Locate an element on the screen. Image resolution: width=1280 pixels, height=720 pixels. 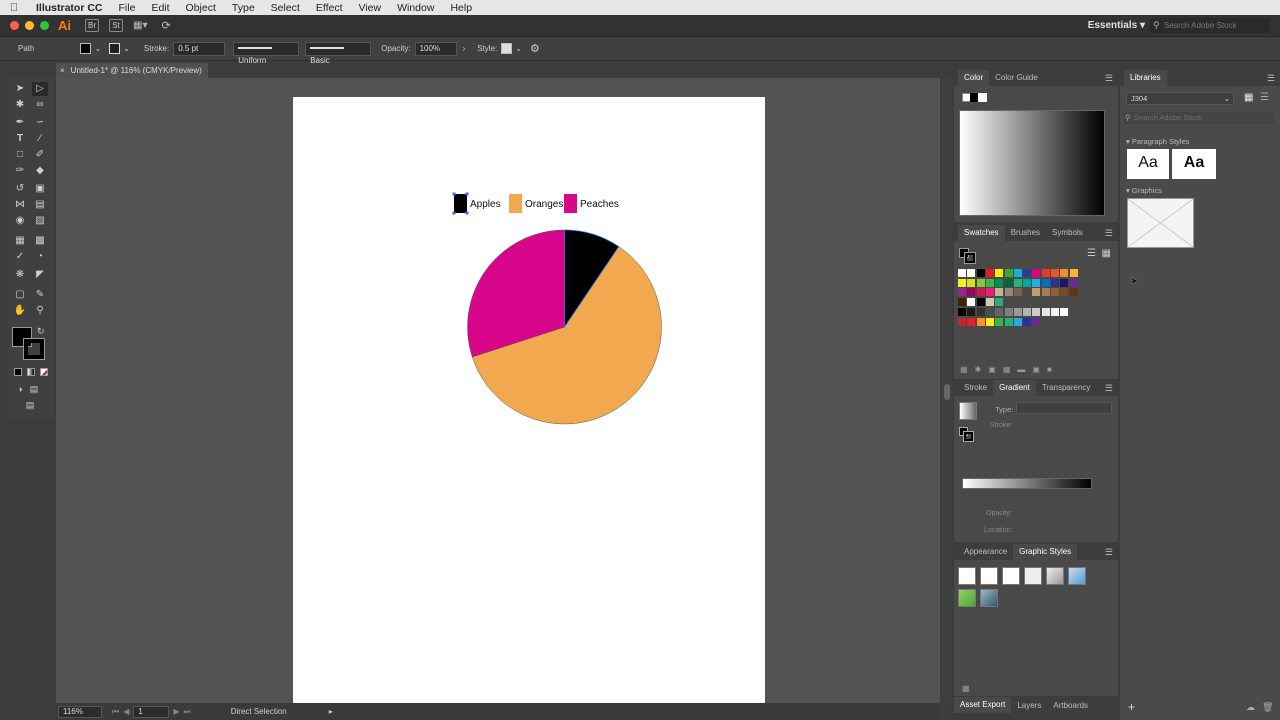
brush-definition-dropdown: Basic is located at coordinates (338, 53).